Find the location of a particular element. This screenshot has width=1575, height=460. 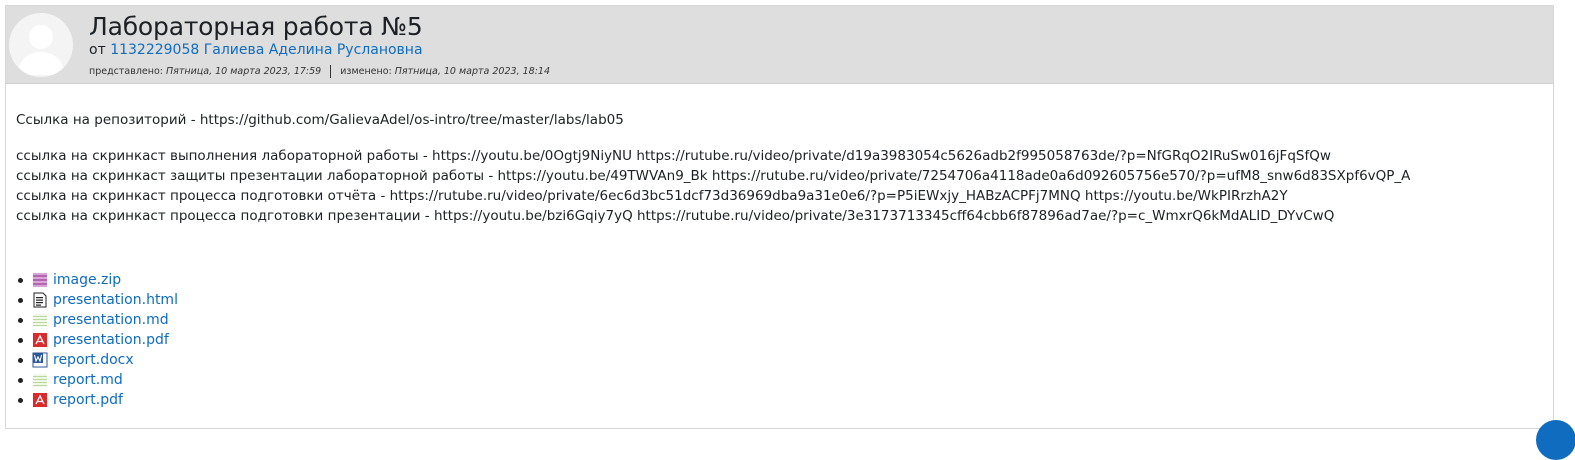

attachment-item: image.zip is located at coordinates (98, 280).